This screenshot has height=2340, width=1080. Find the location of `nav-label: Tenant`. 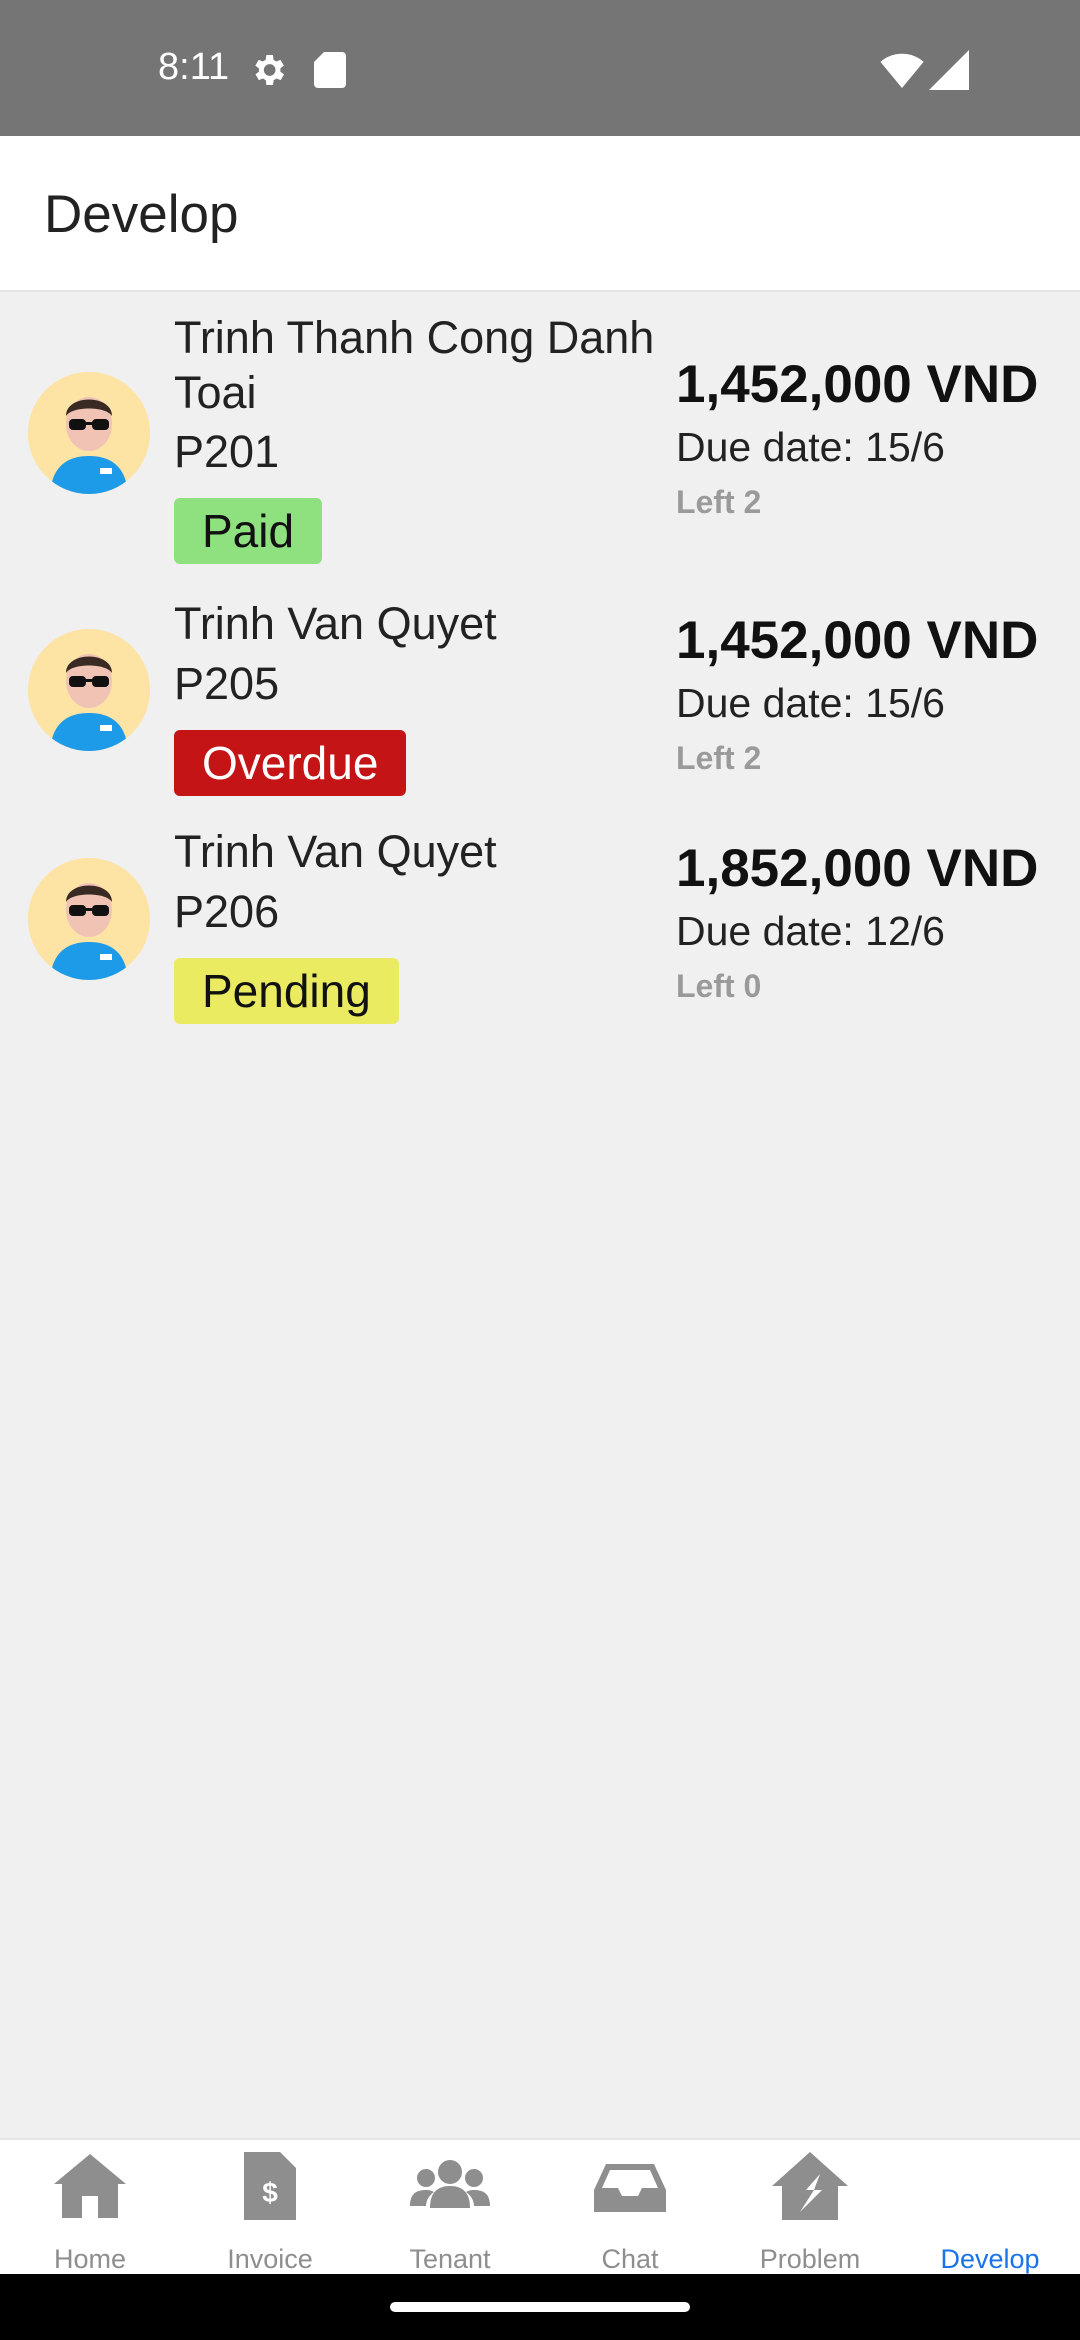

nav-label: Tenant is located at coordinates (450, 2259).